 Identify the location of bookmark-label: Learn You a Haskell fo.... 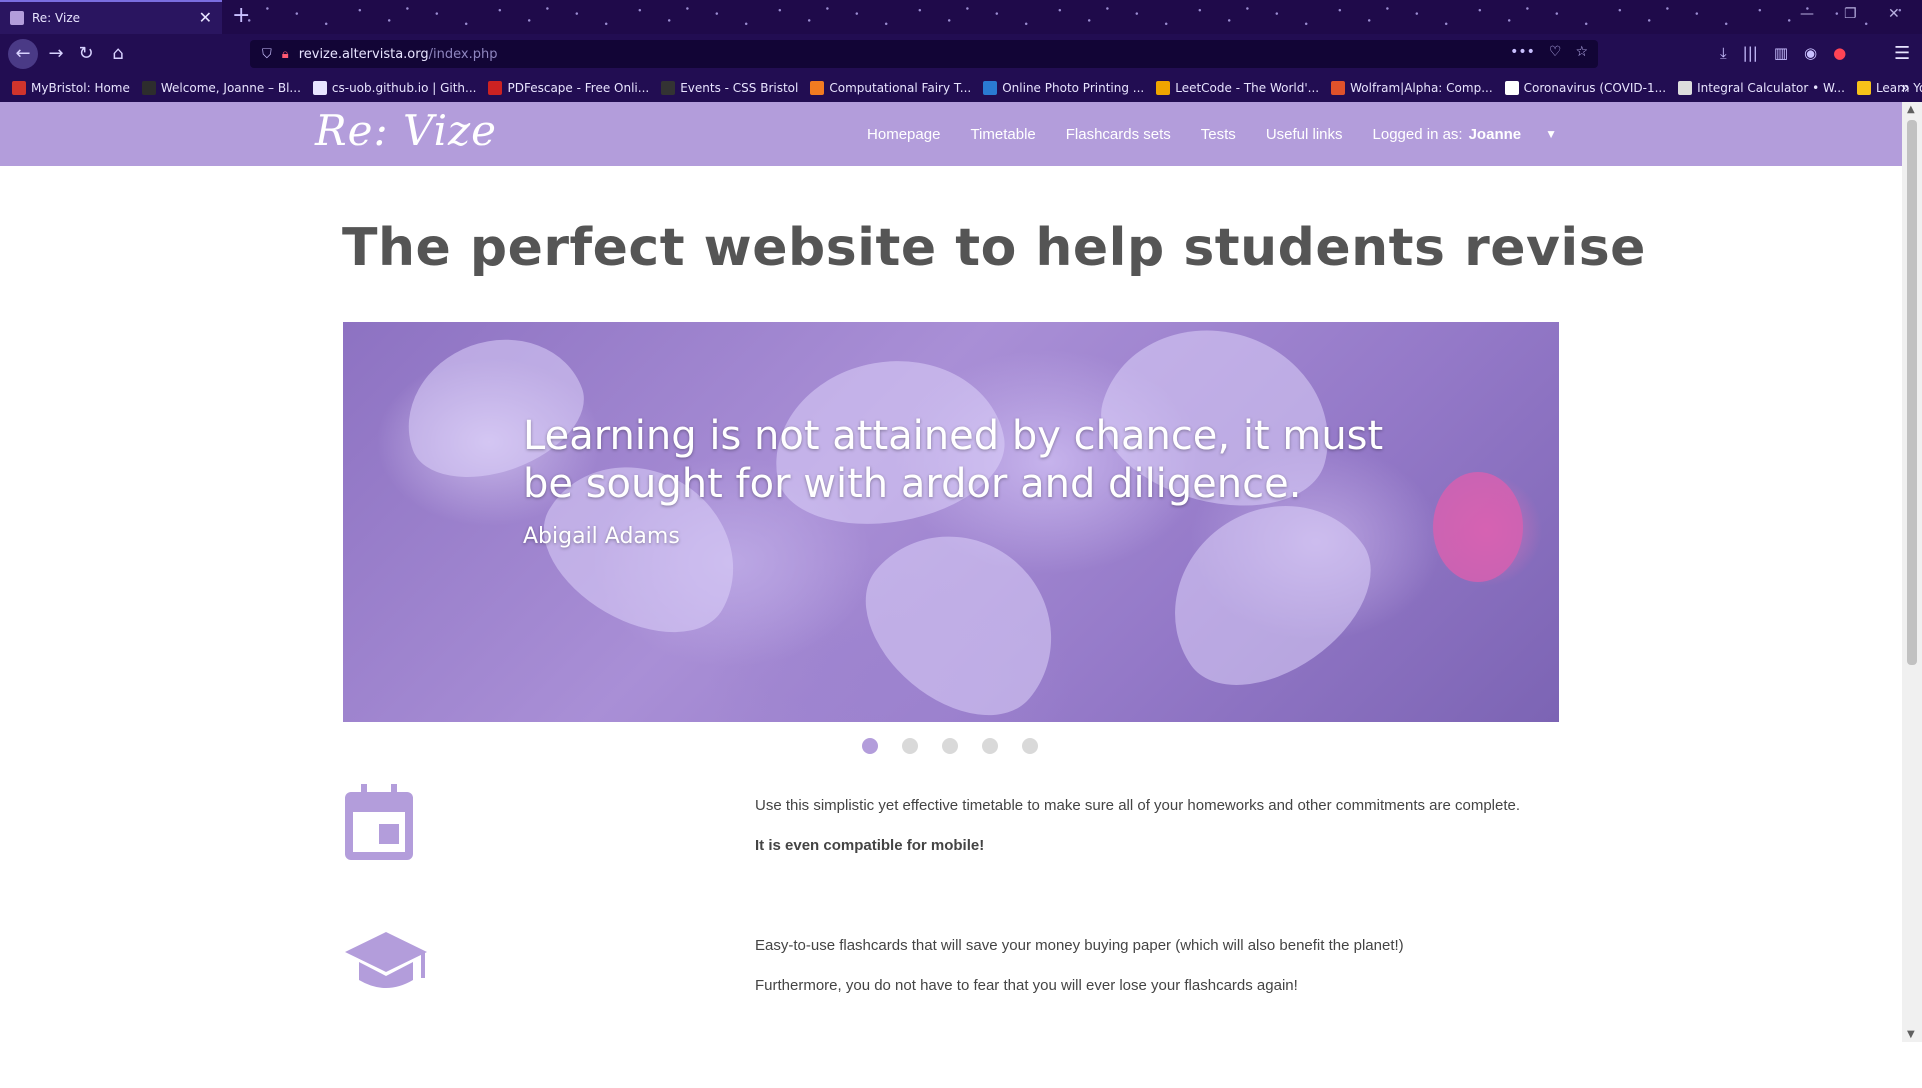
(1898, 88).